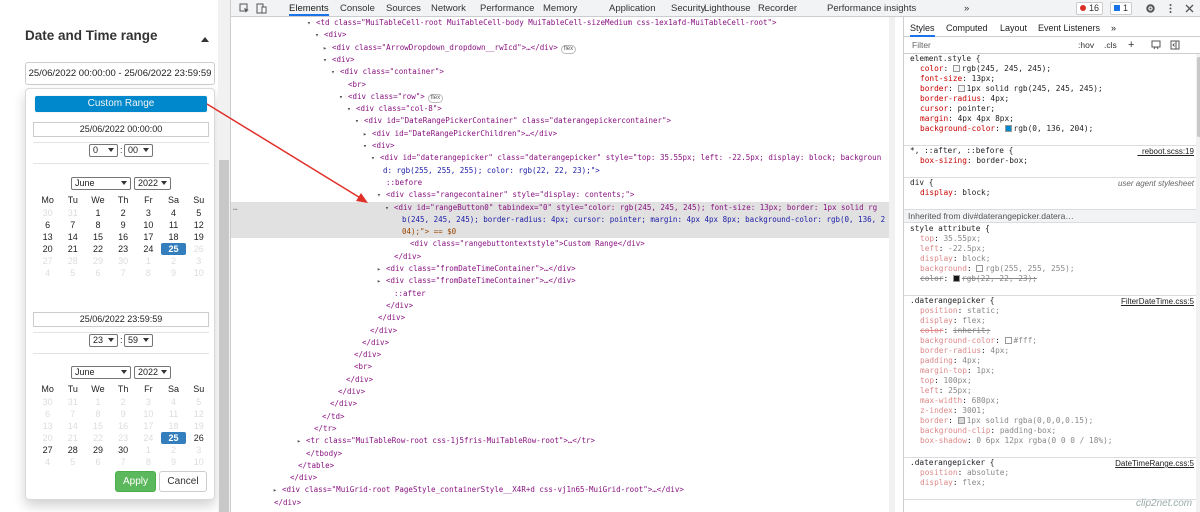  I want to click on custom-range-button: Custom Range, so click(121, 104).